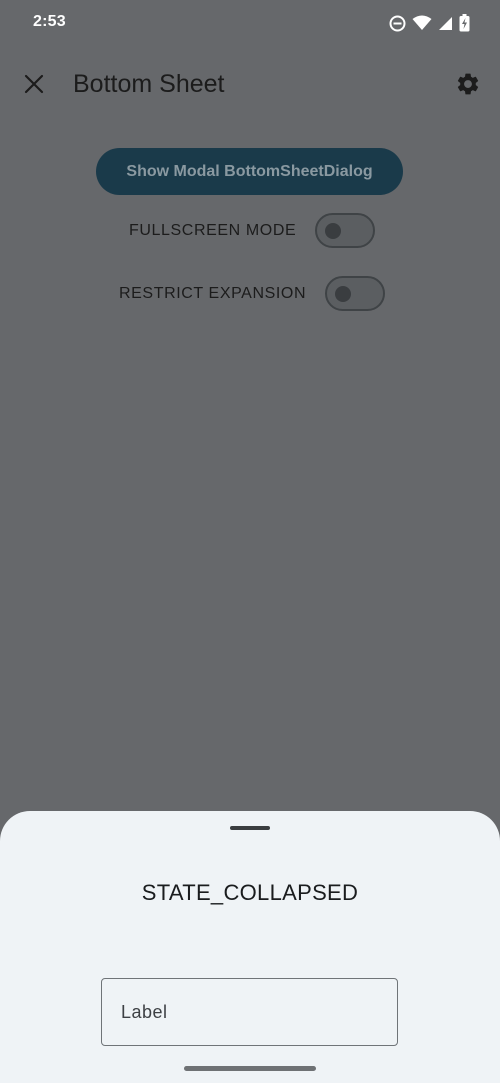 The width and height of the screenshot is (500, 1083). Describe the element at coordinates (213, 293) in the screenshot. I see `restrict-expansion-label: RESTRICT EXPANSION` at that location.